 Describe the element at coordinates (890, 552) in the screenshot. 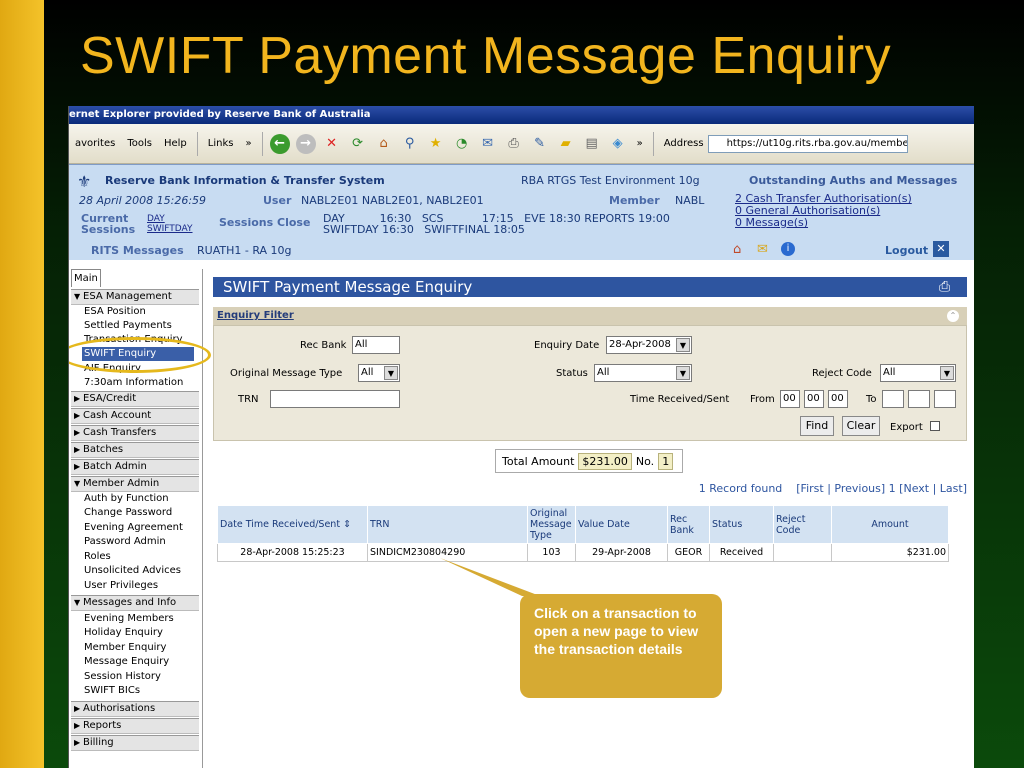

I see `cell-amount: $231.00` at that location.